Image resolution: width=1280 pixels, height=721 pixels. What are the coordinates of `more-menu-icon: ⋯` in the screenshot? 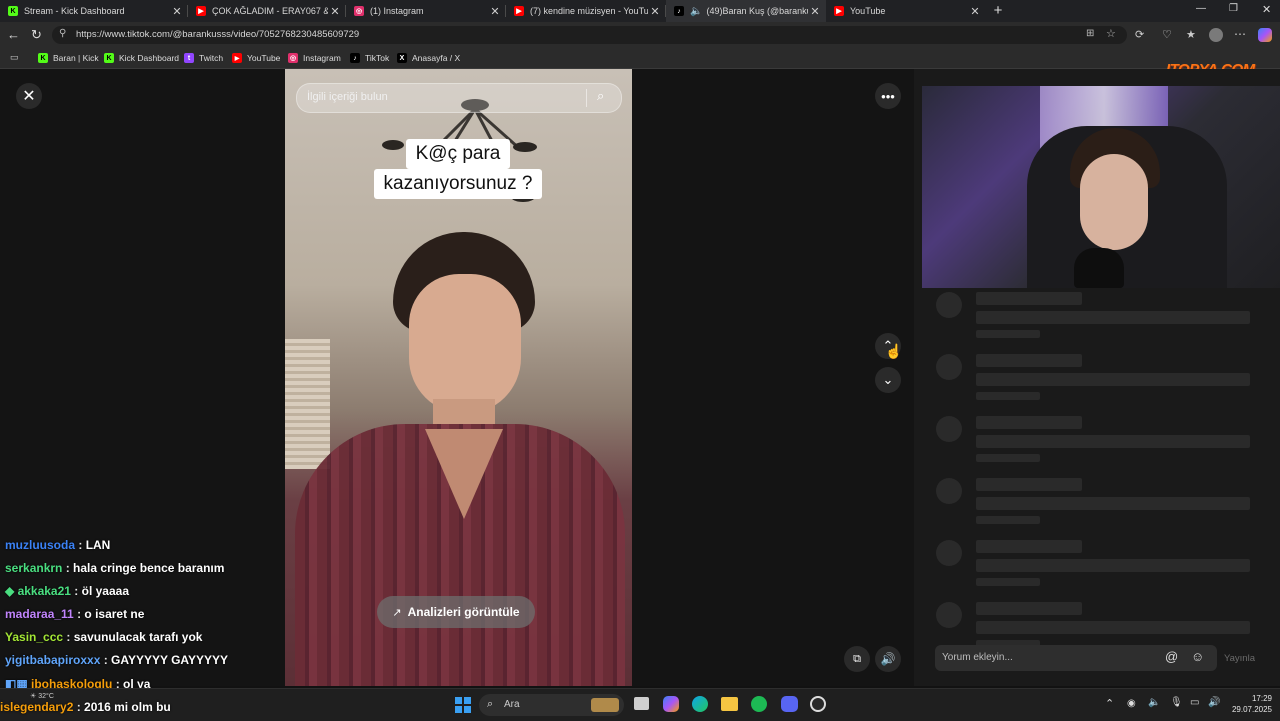 It's located at (1240, 34).